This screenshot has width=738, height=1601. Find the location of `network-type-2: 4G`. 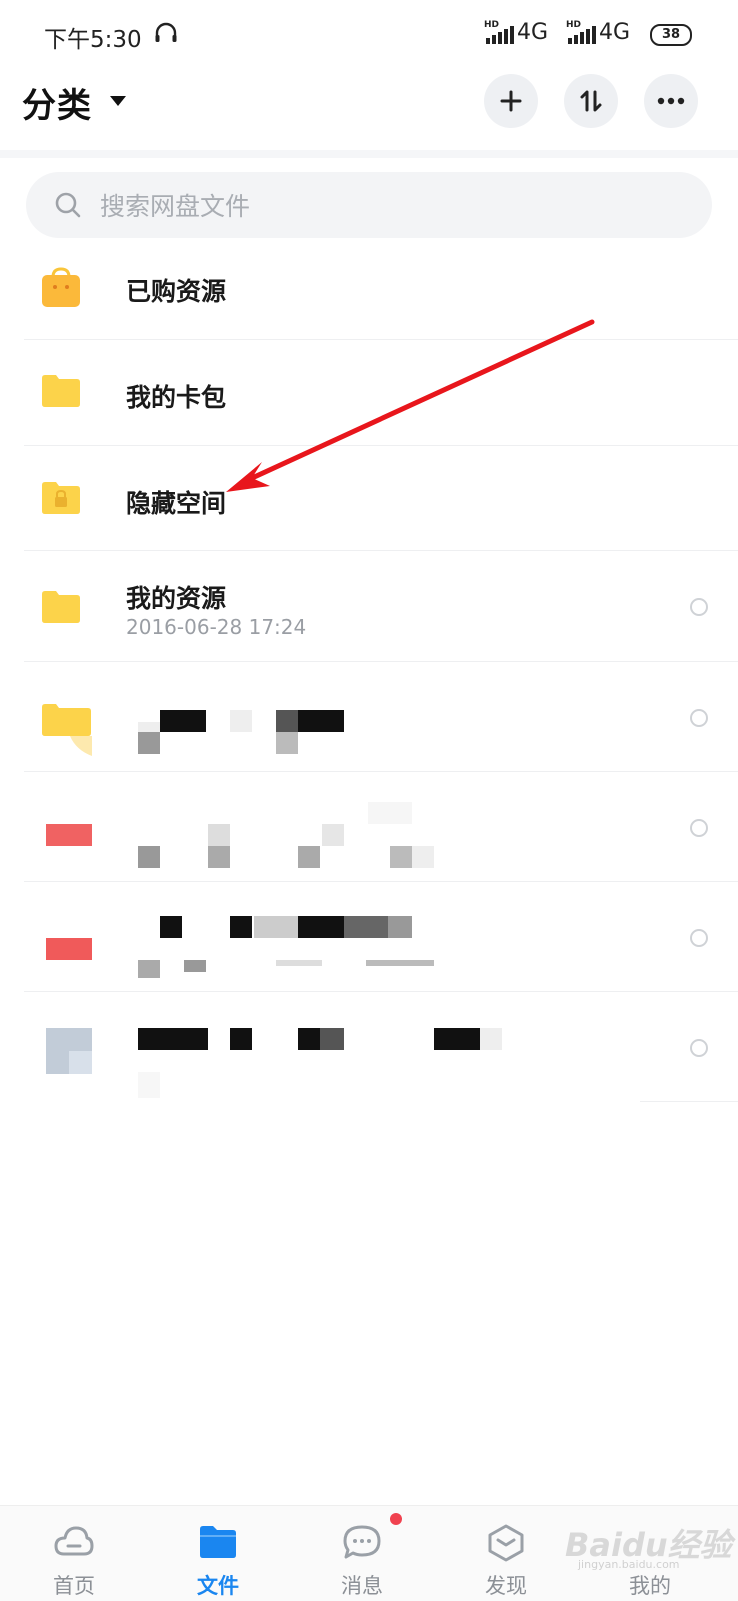

network-type-2: 4G is located at coordinates (615, 32).